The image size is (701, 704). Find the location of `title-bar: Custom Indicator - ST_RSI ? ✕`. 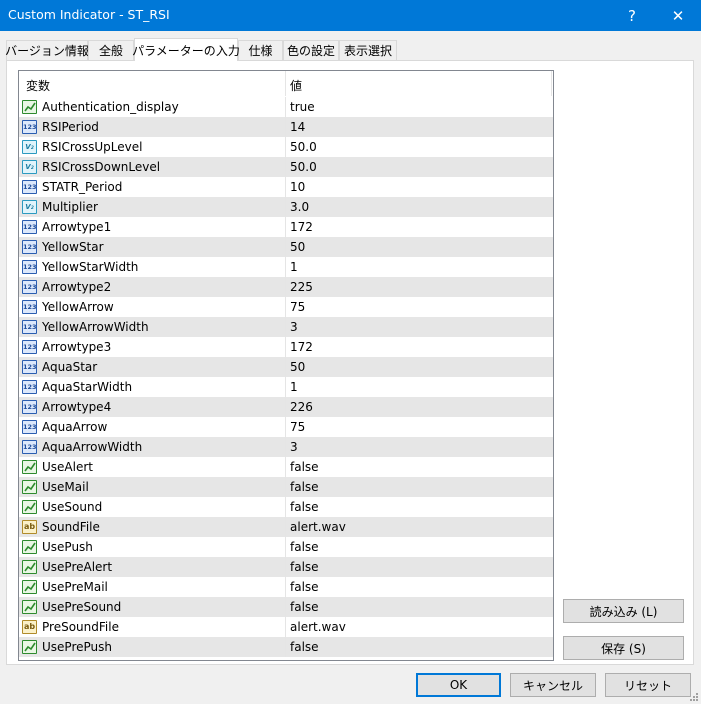

title-bar: Custom Indicator - ST_RSI ? ✕ is located at coordinates (350, 15).